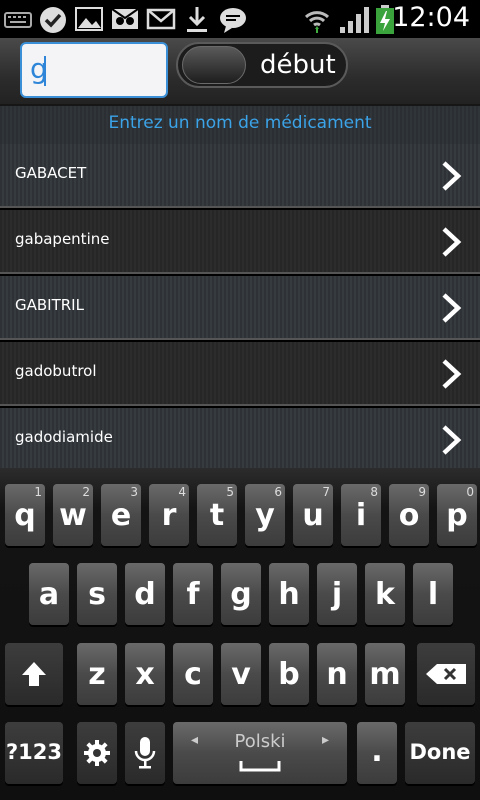  Describe the element at coordinates (377, 753) in the screenshot. I see `key-period: .` at that location.